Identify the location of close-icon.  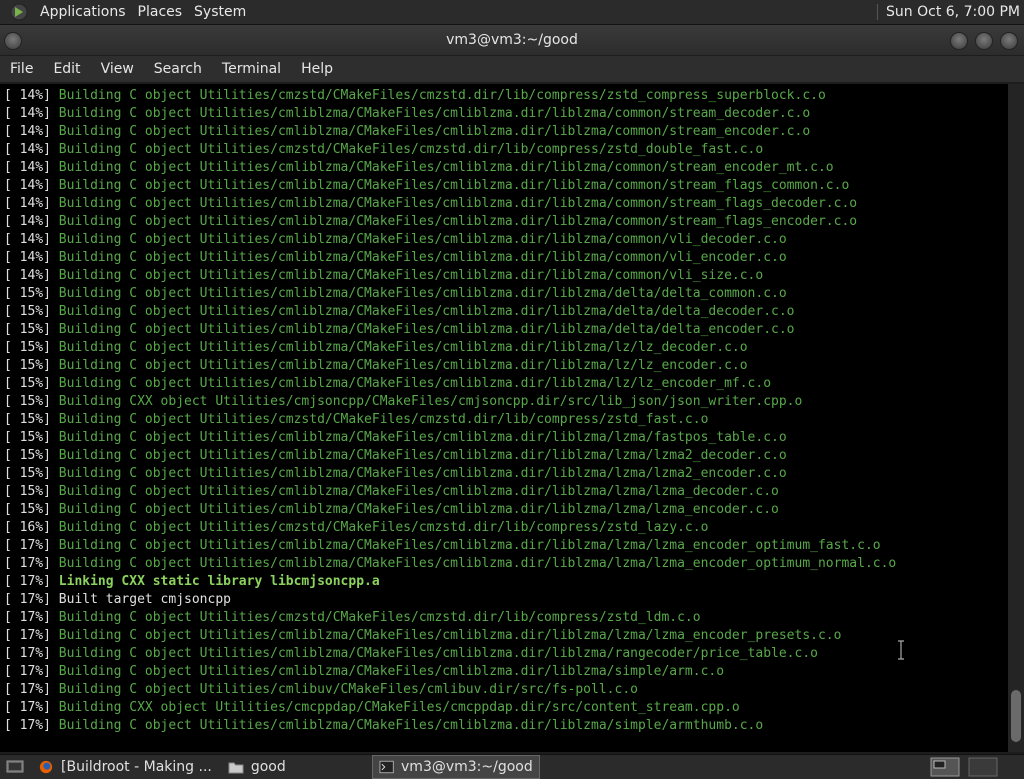
(1009, 41).